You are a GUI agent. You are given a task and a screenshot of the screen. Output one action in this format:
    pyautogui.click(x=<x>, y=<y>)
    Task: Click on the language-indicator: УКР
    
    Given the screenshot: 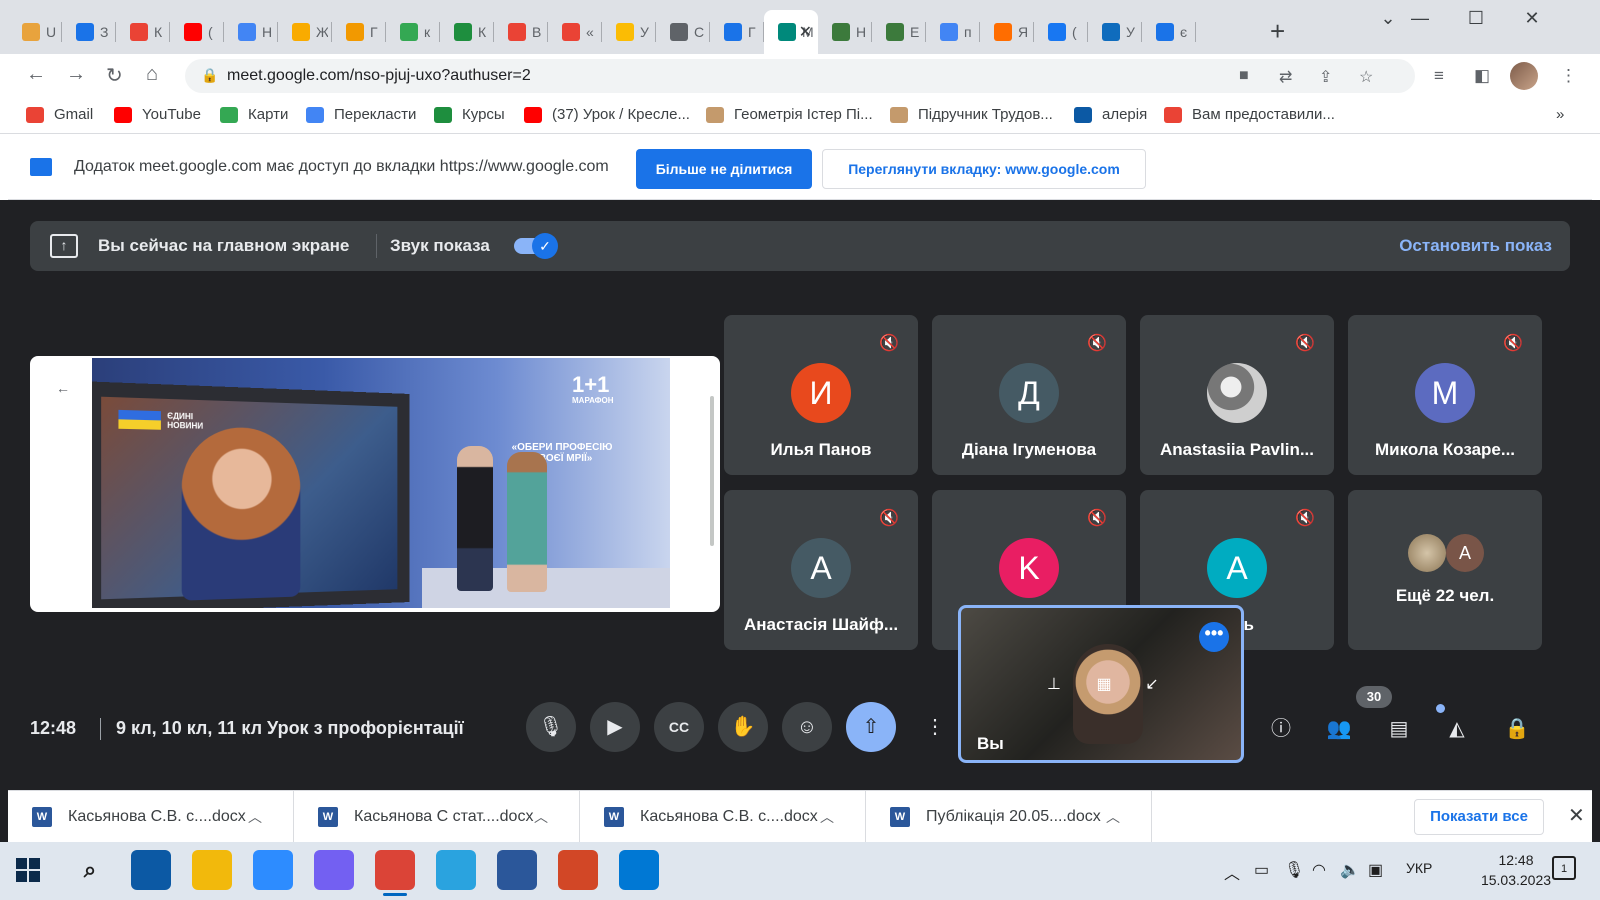 What is the action you would take?
    pyautogui.click(x=1419, y=868)
    